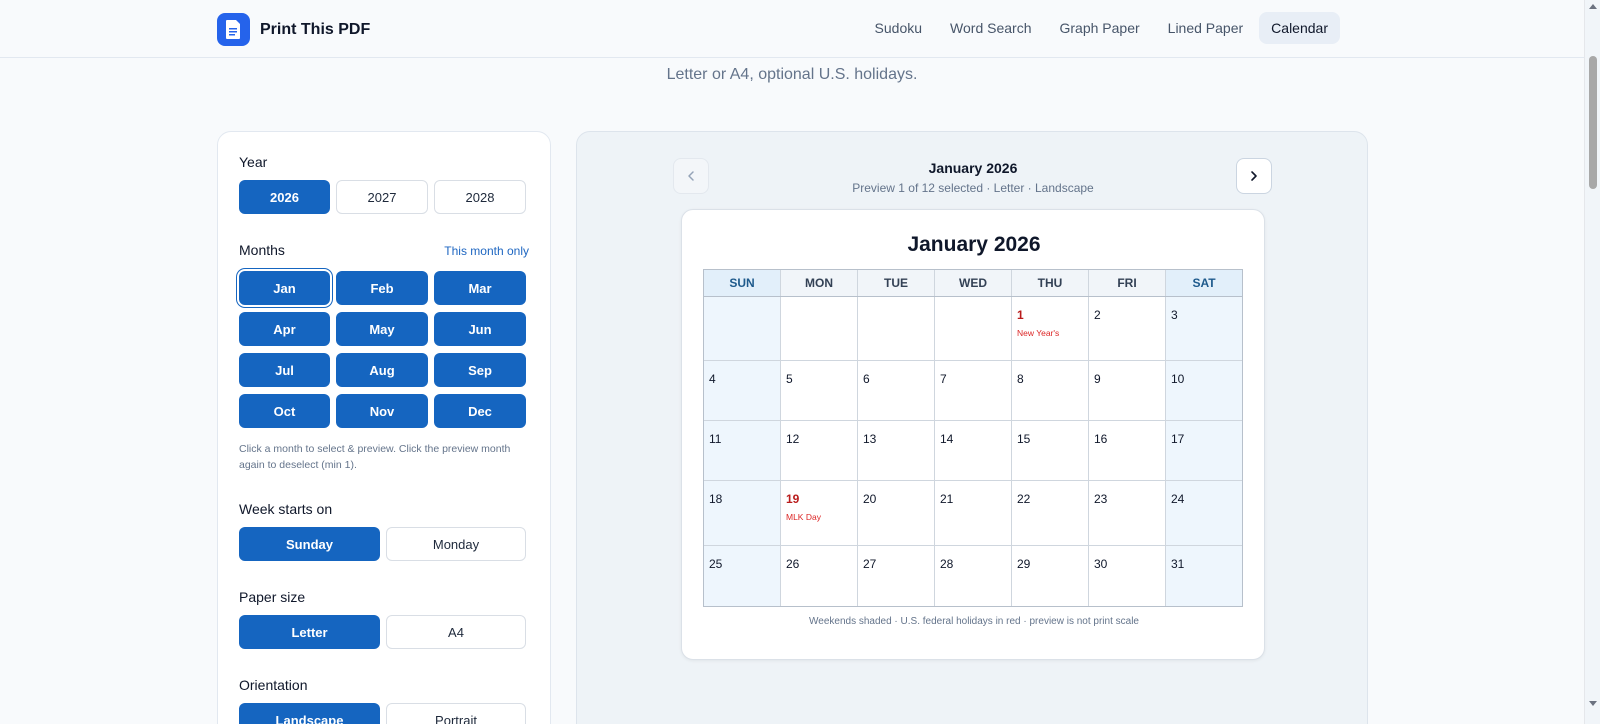 This screenshot has height=724, width=1600. I want to click on weekday-fri: FRI, so click(1127, 283).